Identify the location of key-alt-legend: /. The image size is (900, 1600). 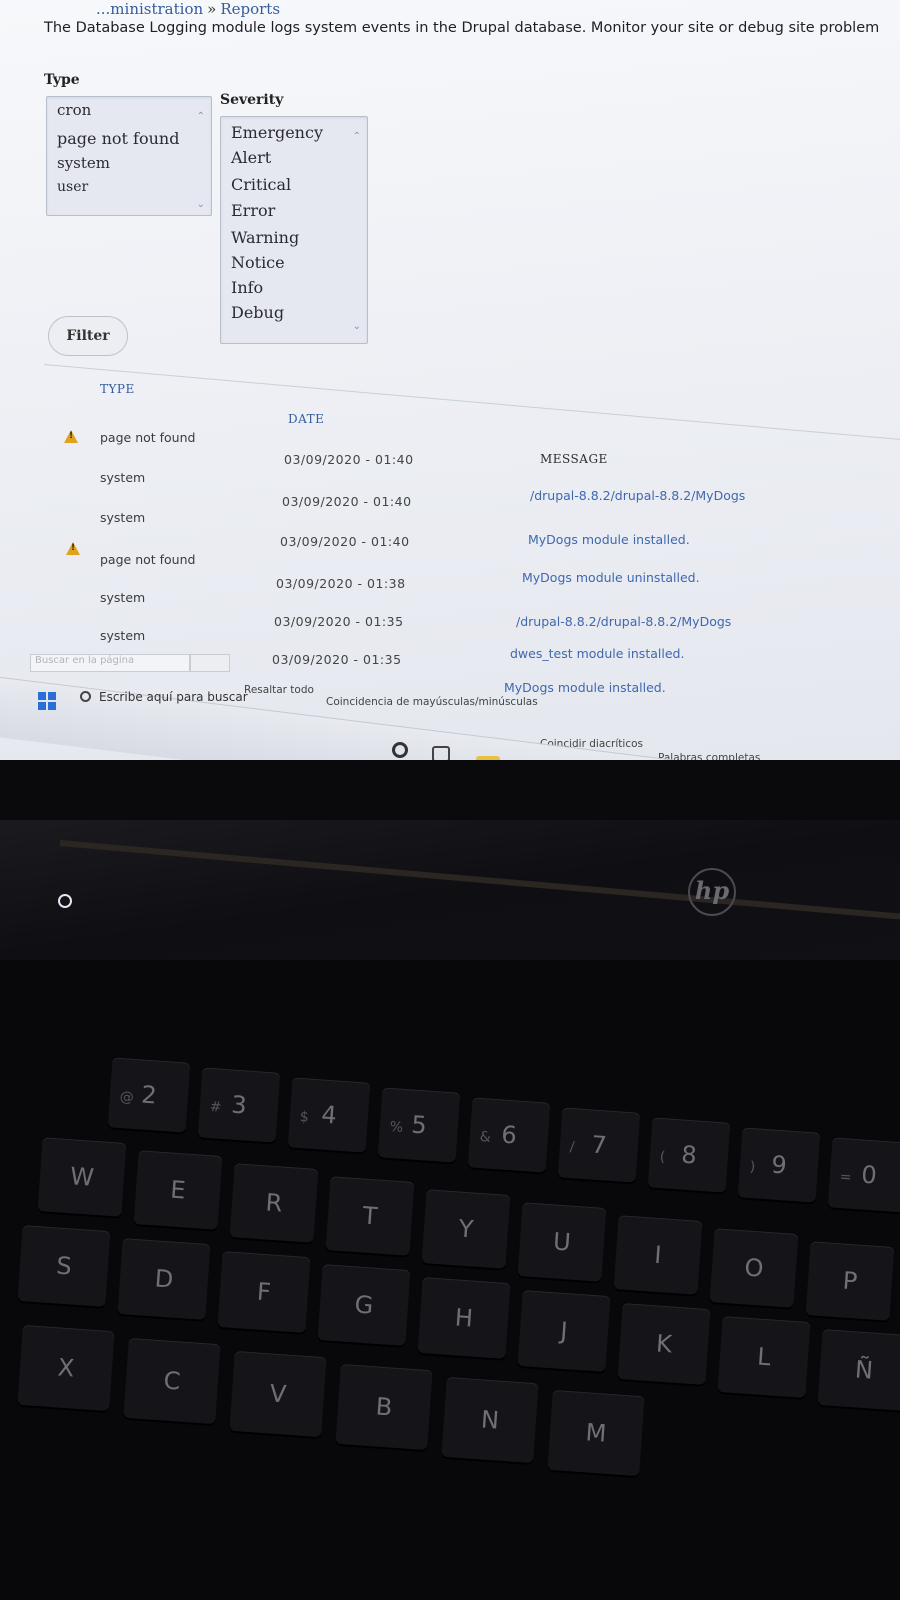
(572, 1147).